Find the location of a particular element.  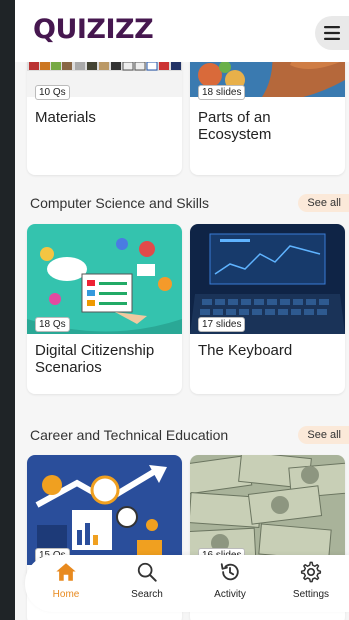

card-title: Digital Citizenship Scenarios is located at coordinates (95, 359).